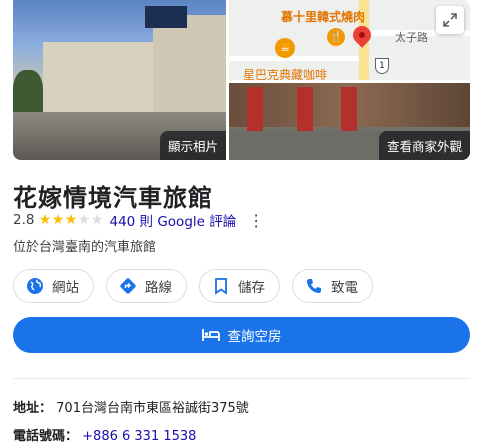  Describe the element at coordinates (172, 220) in the screenshot. I see `reviews-link: 440 則 Google 評論` at that location.